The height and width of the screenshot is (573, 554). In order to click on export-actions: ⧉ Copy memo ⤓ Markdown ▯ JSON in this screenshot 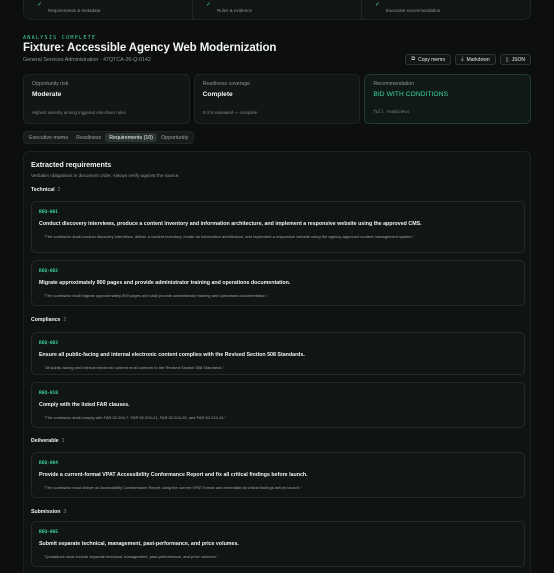, I will do `click(468, 59)`.